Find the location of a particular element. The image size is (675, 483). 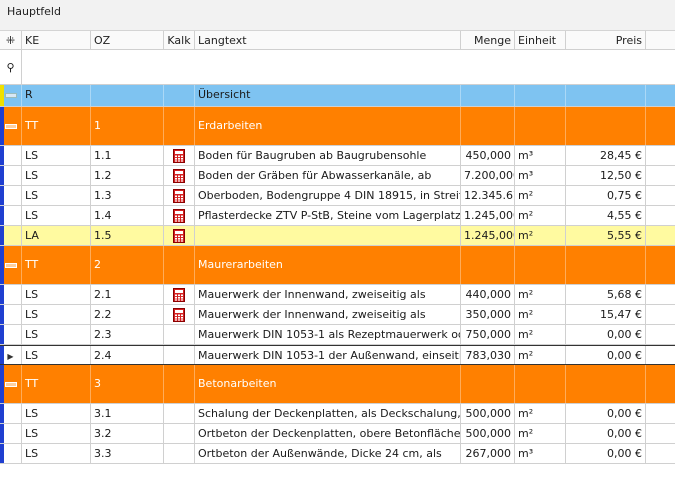

cell-oz: 3.2 is located at coordinates (127, 433).